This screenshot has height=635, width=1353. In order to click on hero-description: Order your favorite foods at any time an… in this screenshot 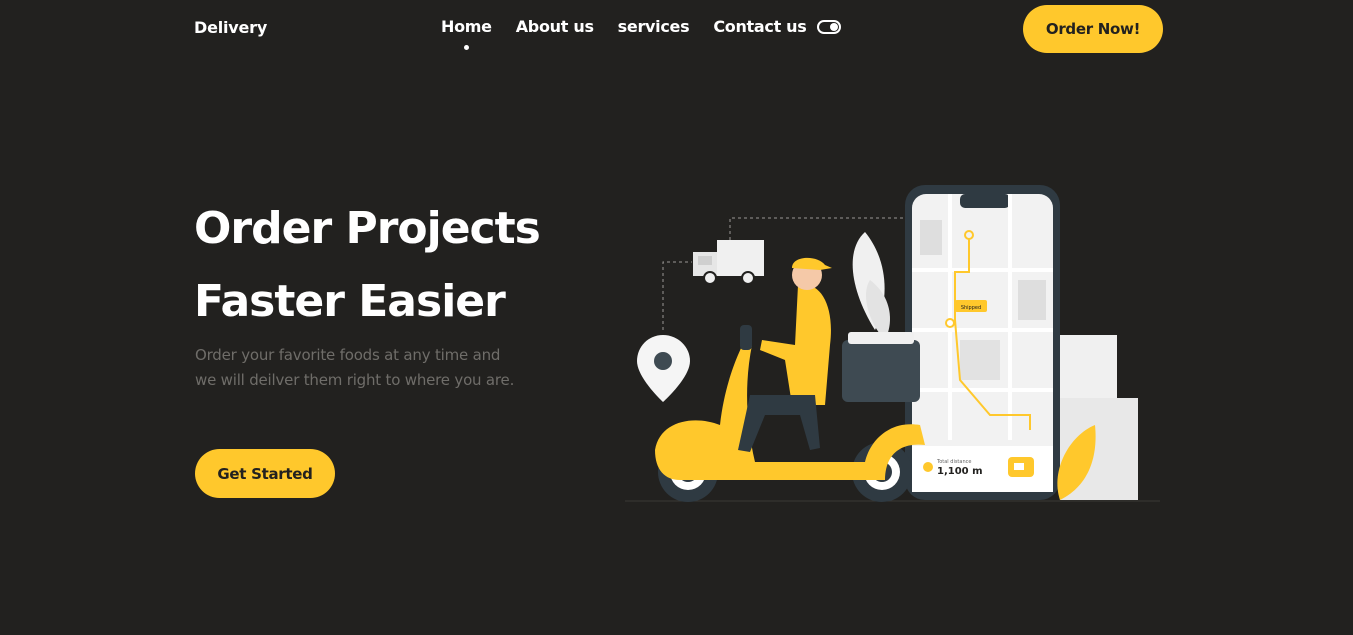, I will do `click(355, 367)`.